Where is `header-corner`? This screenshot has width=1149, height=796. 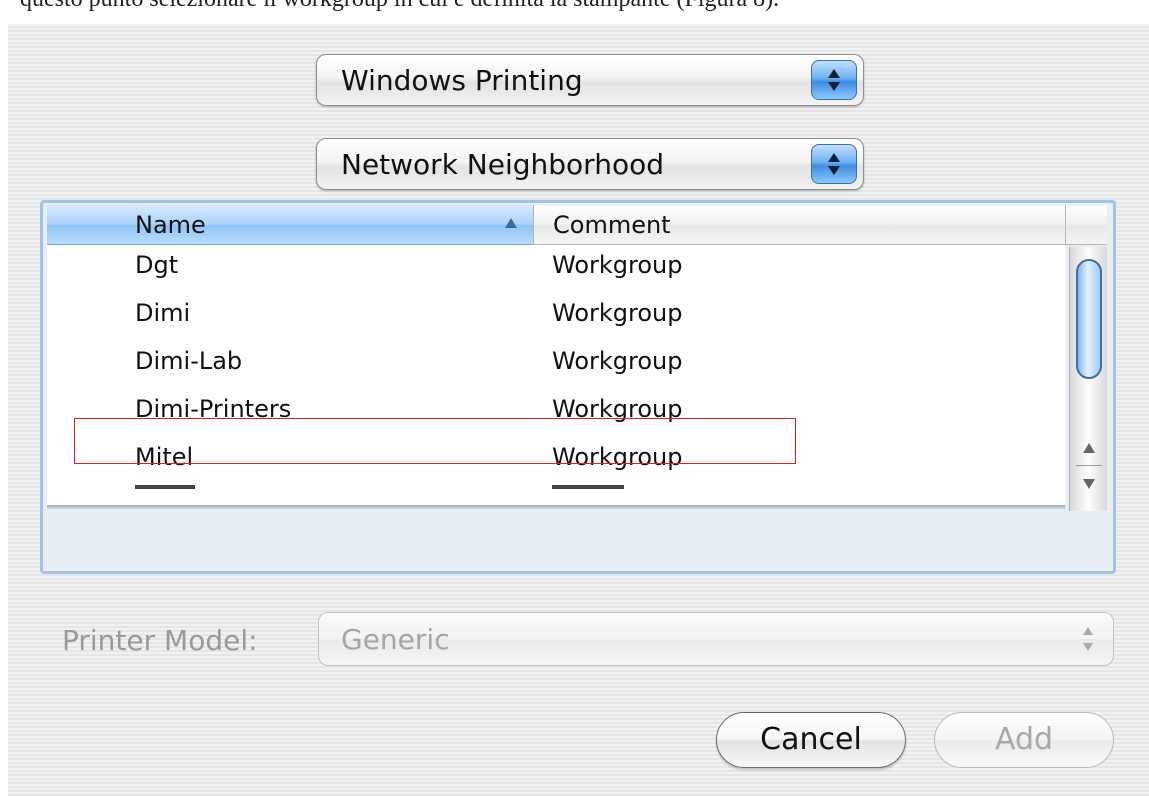 header-corner is located at coordinates (1086, 225).